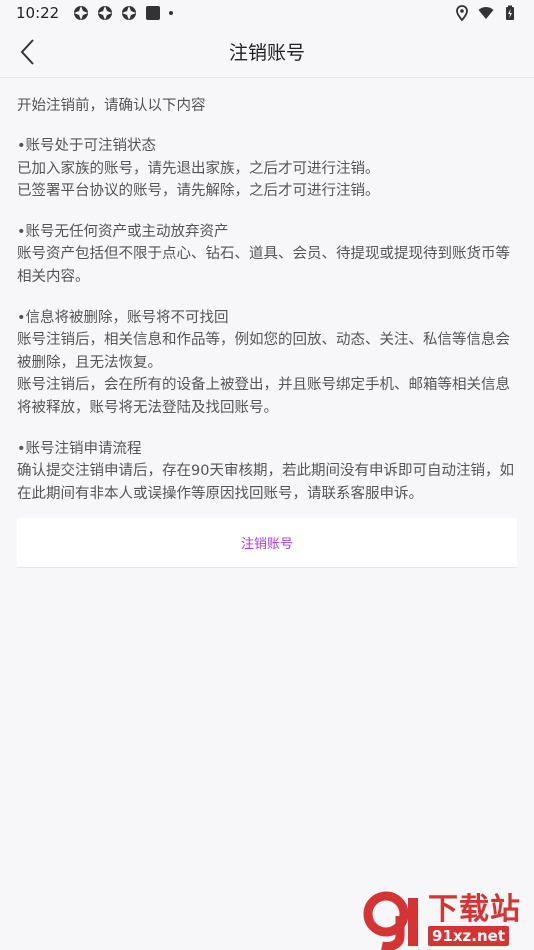  I want to click on location-icon, so click(462, 13).